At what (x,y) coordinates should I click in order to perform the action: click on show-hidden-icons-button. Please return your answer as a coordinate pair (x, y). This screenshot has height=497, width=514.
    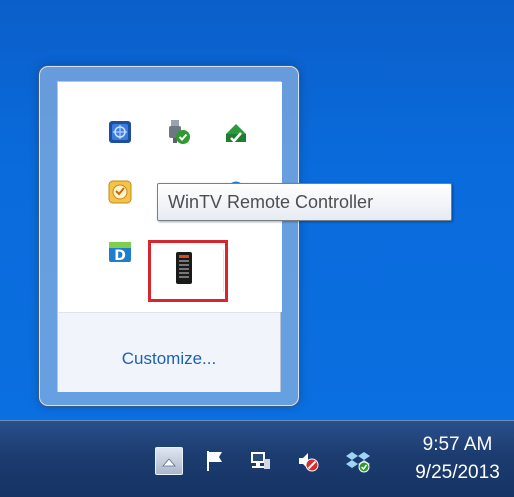
    Looking at the image, I should click on (169, 461).